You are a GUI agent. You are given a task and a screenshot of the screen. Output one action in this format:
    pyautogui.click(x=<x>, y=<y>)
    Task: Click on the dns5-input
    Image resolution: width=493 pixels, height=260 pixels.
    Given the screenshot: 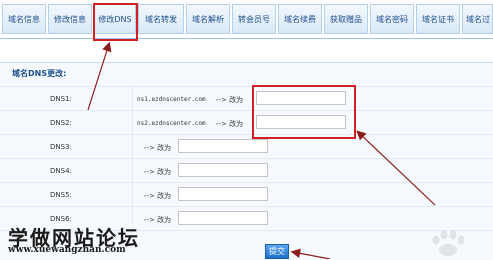 What is the action you would take?
    pyautogui.click(x=223, y=194)
    